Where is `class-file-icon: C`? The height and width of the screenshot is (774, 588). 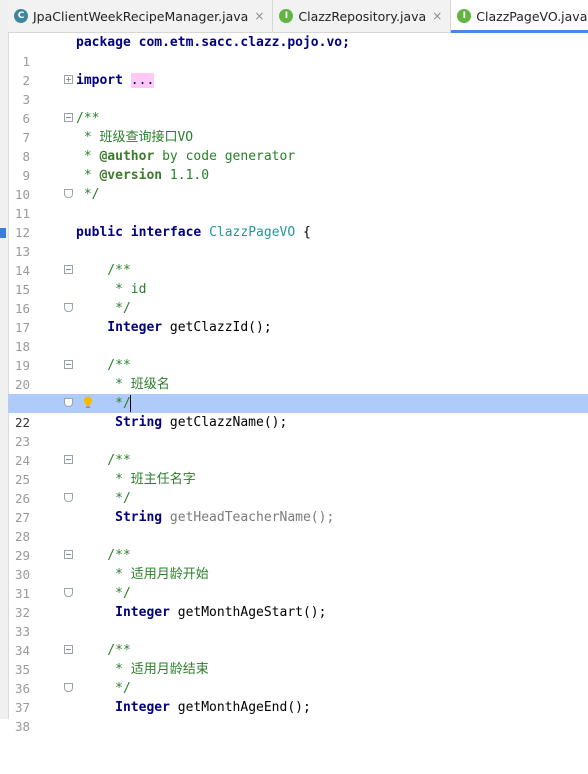 class-file-icon: C is located at coordinates (21, 16).